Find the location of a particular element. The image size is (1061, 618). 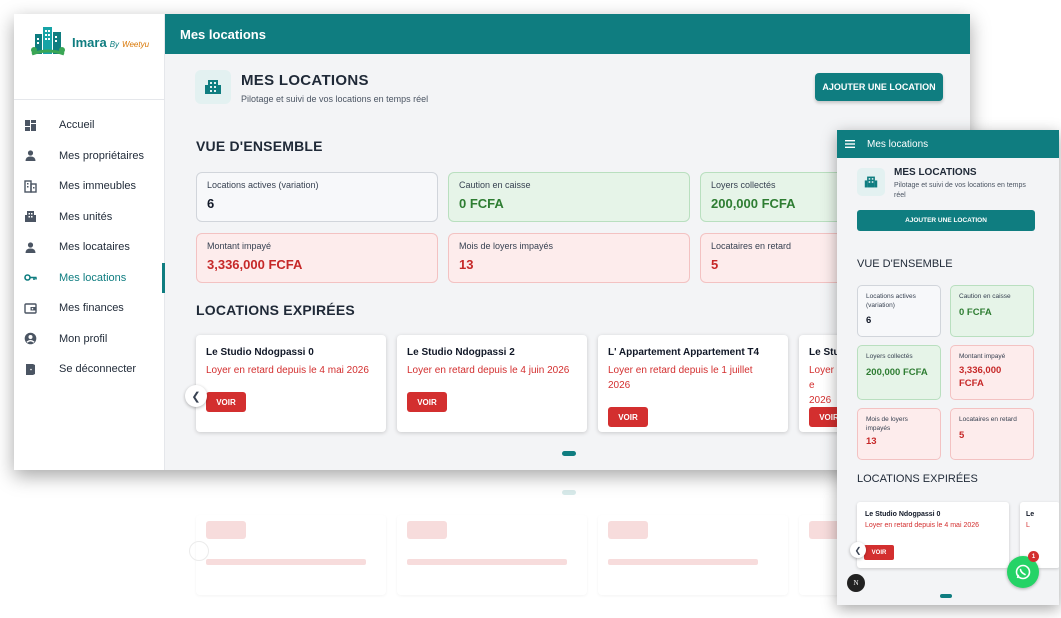

brand-logo: Imara By Weetyu is located at coordinates (89, 57).